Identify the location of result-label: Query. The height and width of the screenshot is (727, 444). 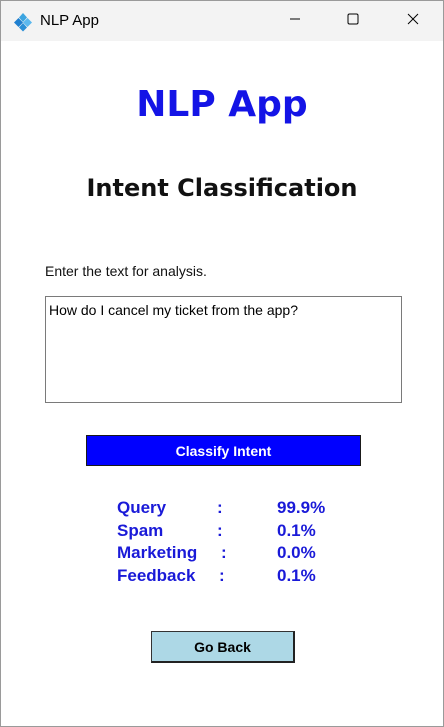
(142, 507).